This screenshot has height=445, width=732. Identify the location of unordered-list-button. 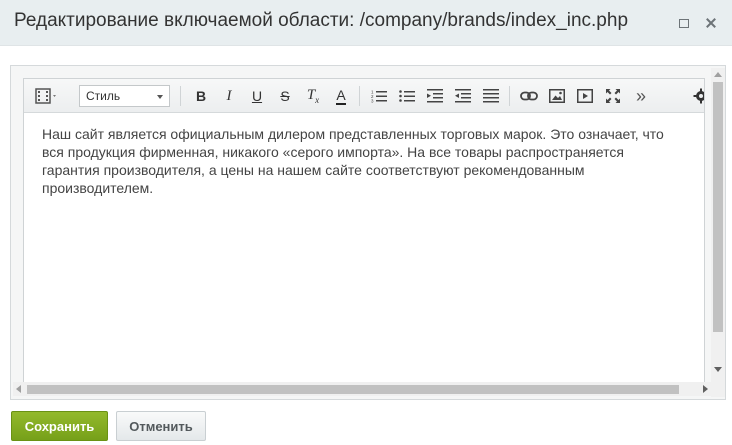
(407, 96).